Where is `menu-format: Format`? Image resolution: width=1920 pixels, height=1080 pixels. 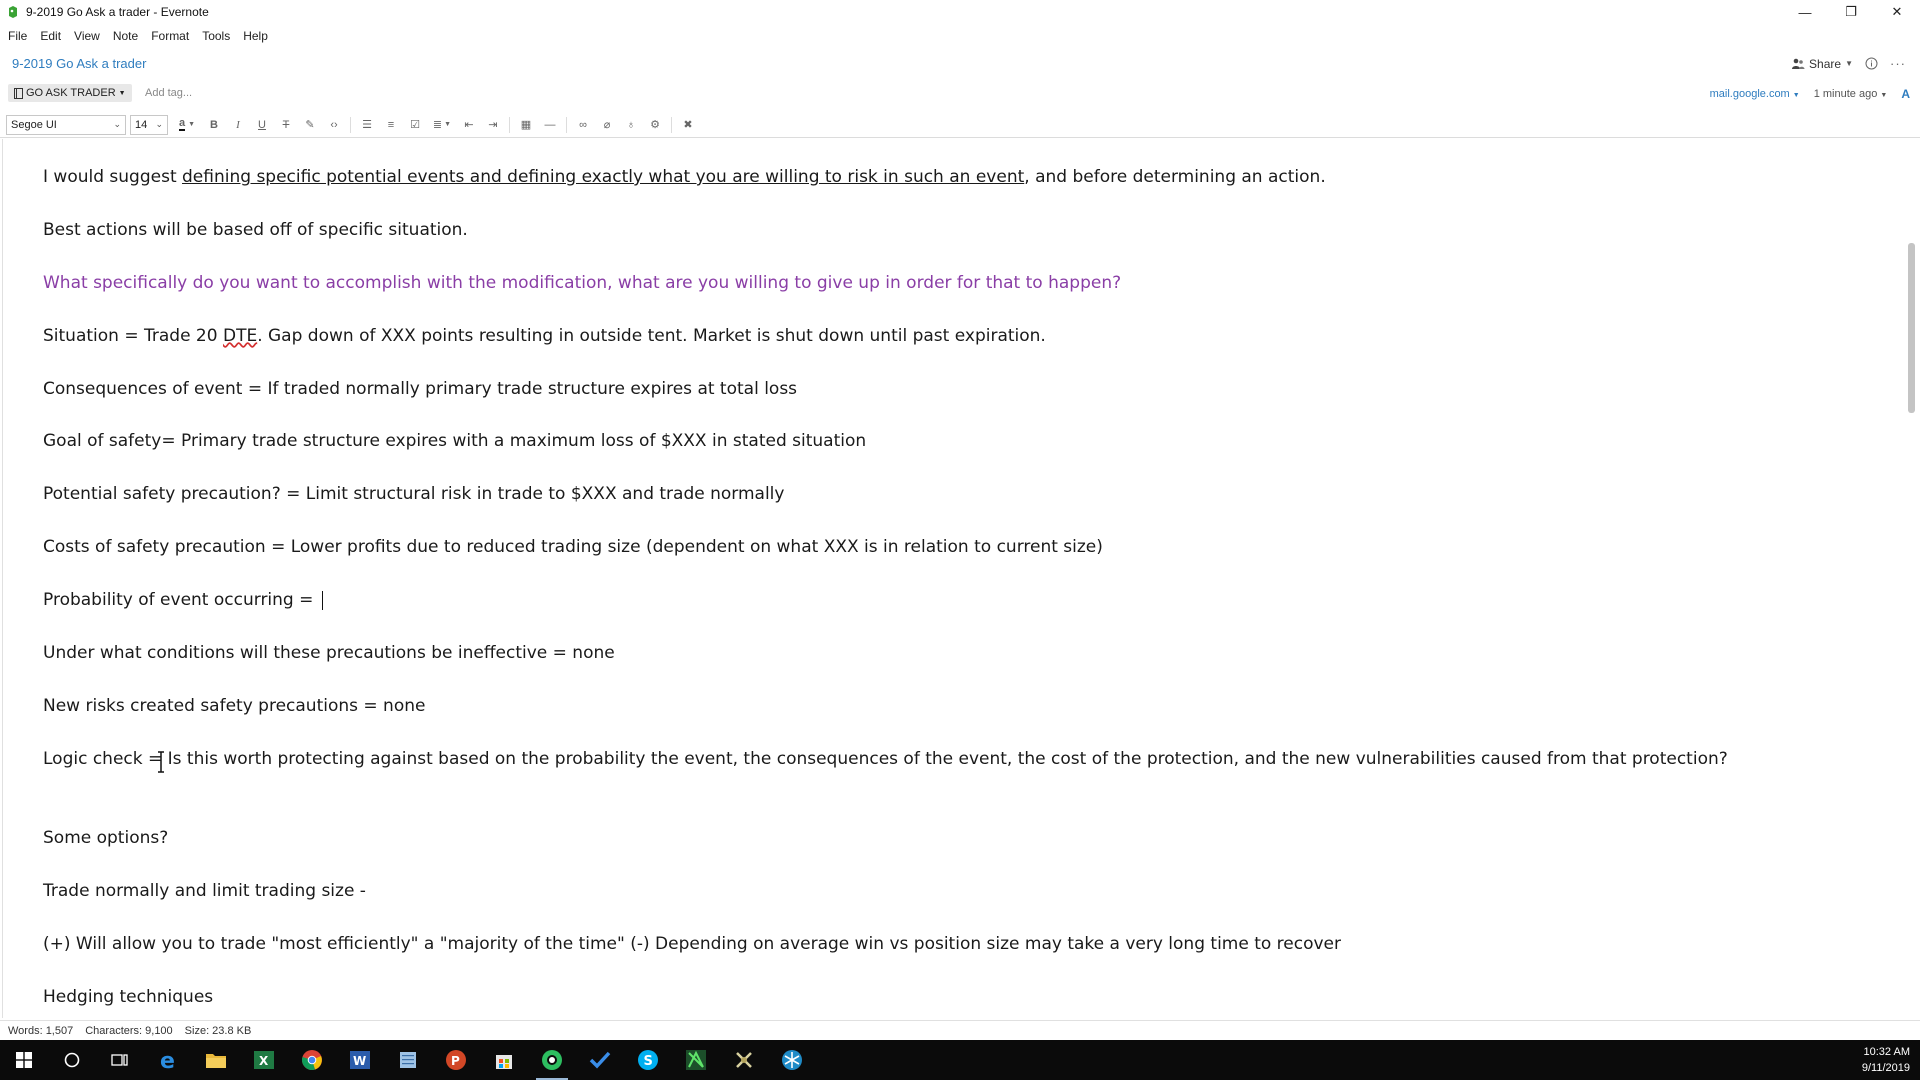 menu-format: Format is located at coordinates (170, 36).